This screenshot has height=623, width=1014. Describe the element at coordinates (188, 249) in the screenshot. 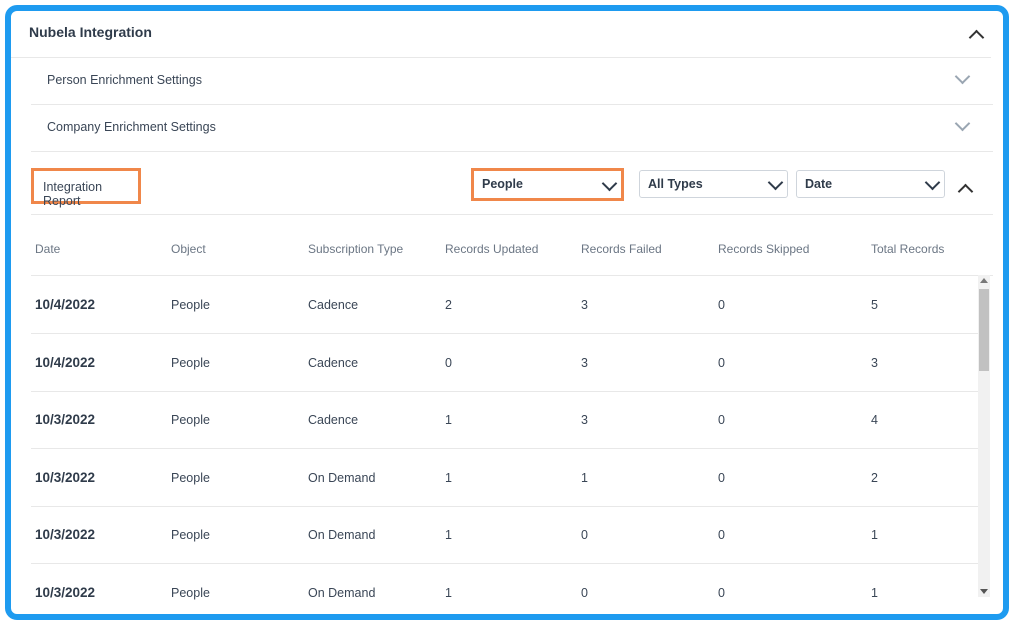

I see `column-header: Object` at that location.